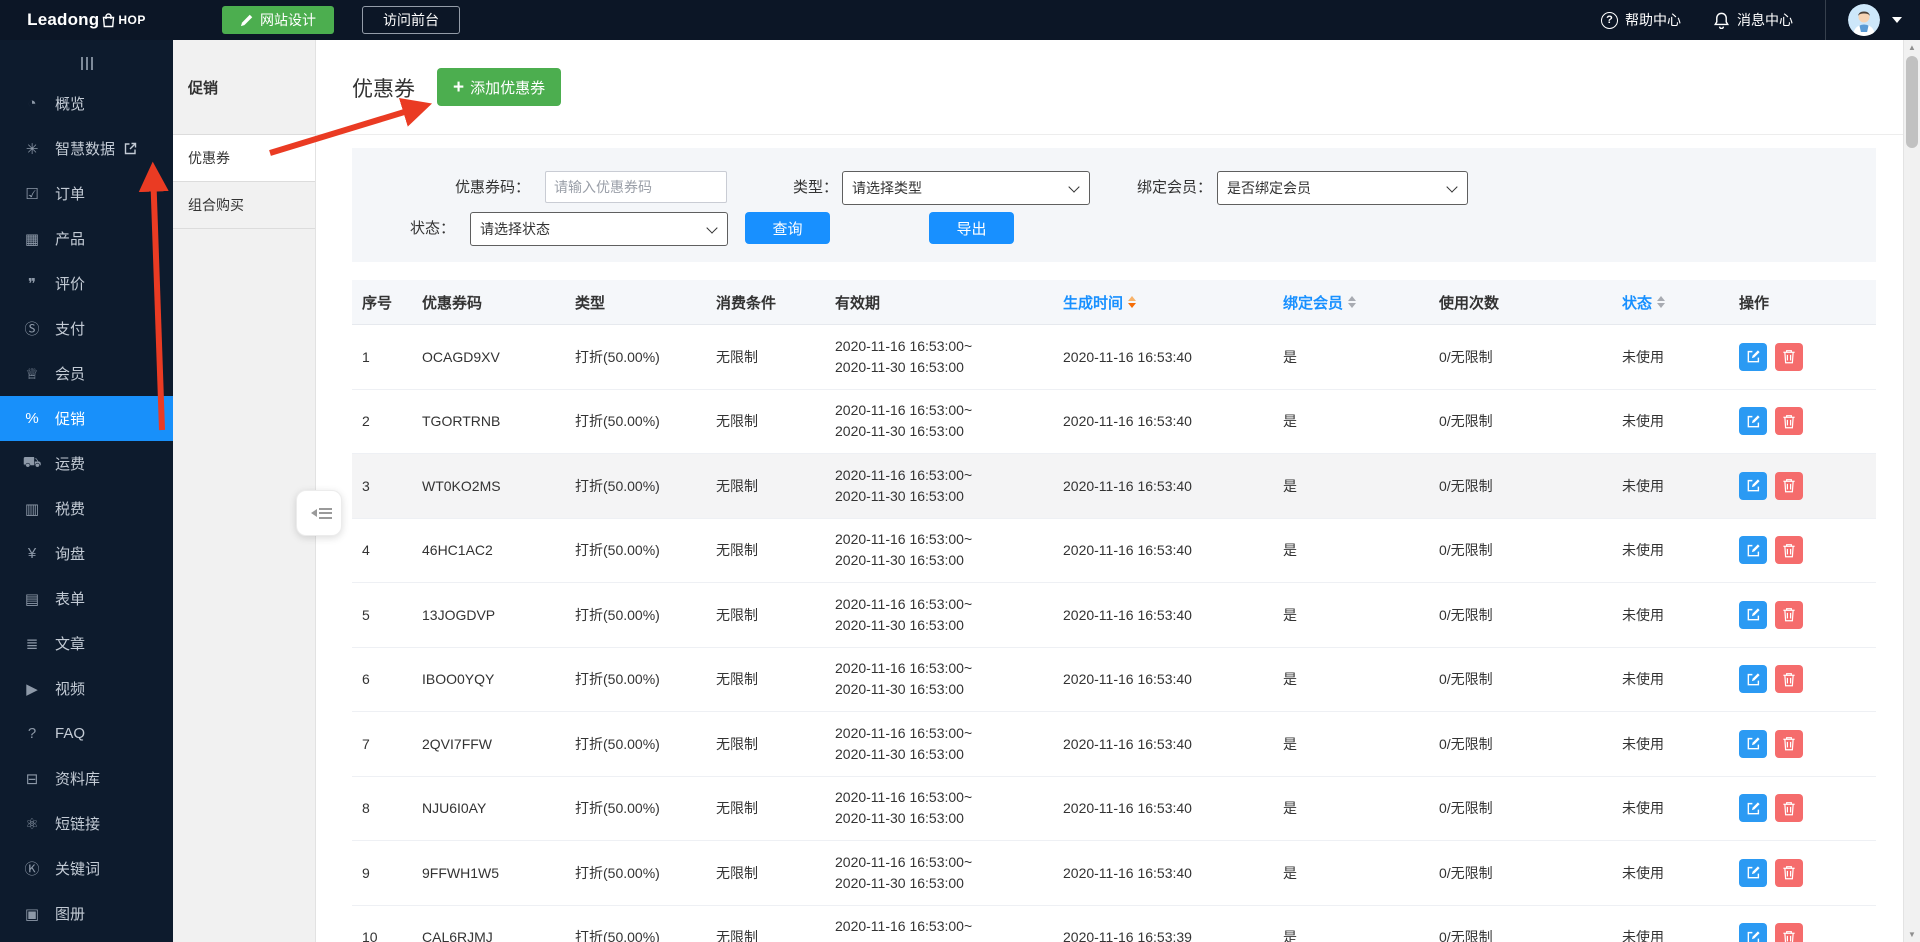 This screenshot has height=942, width=1920. I want to click on sidebar-item-keywords: Ⓚ 关键词, so click(86, 868).